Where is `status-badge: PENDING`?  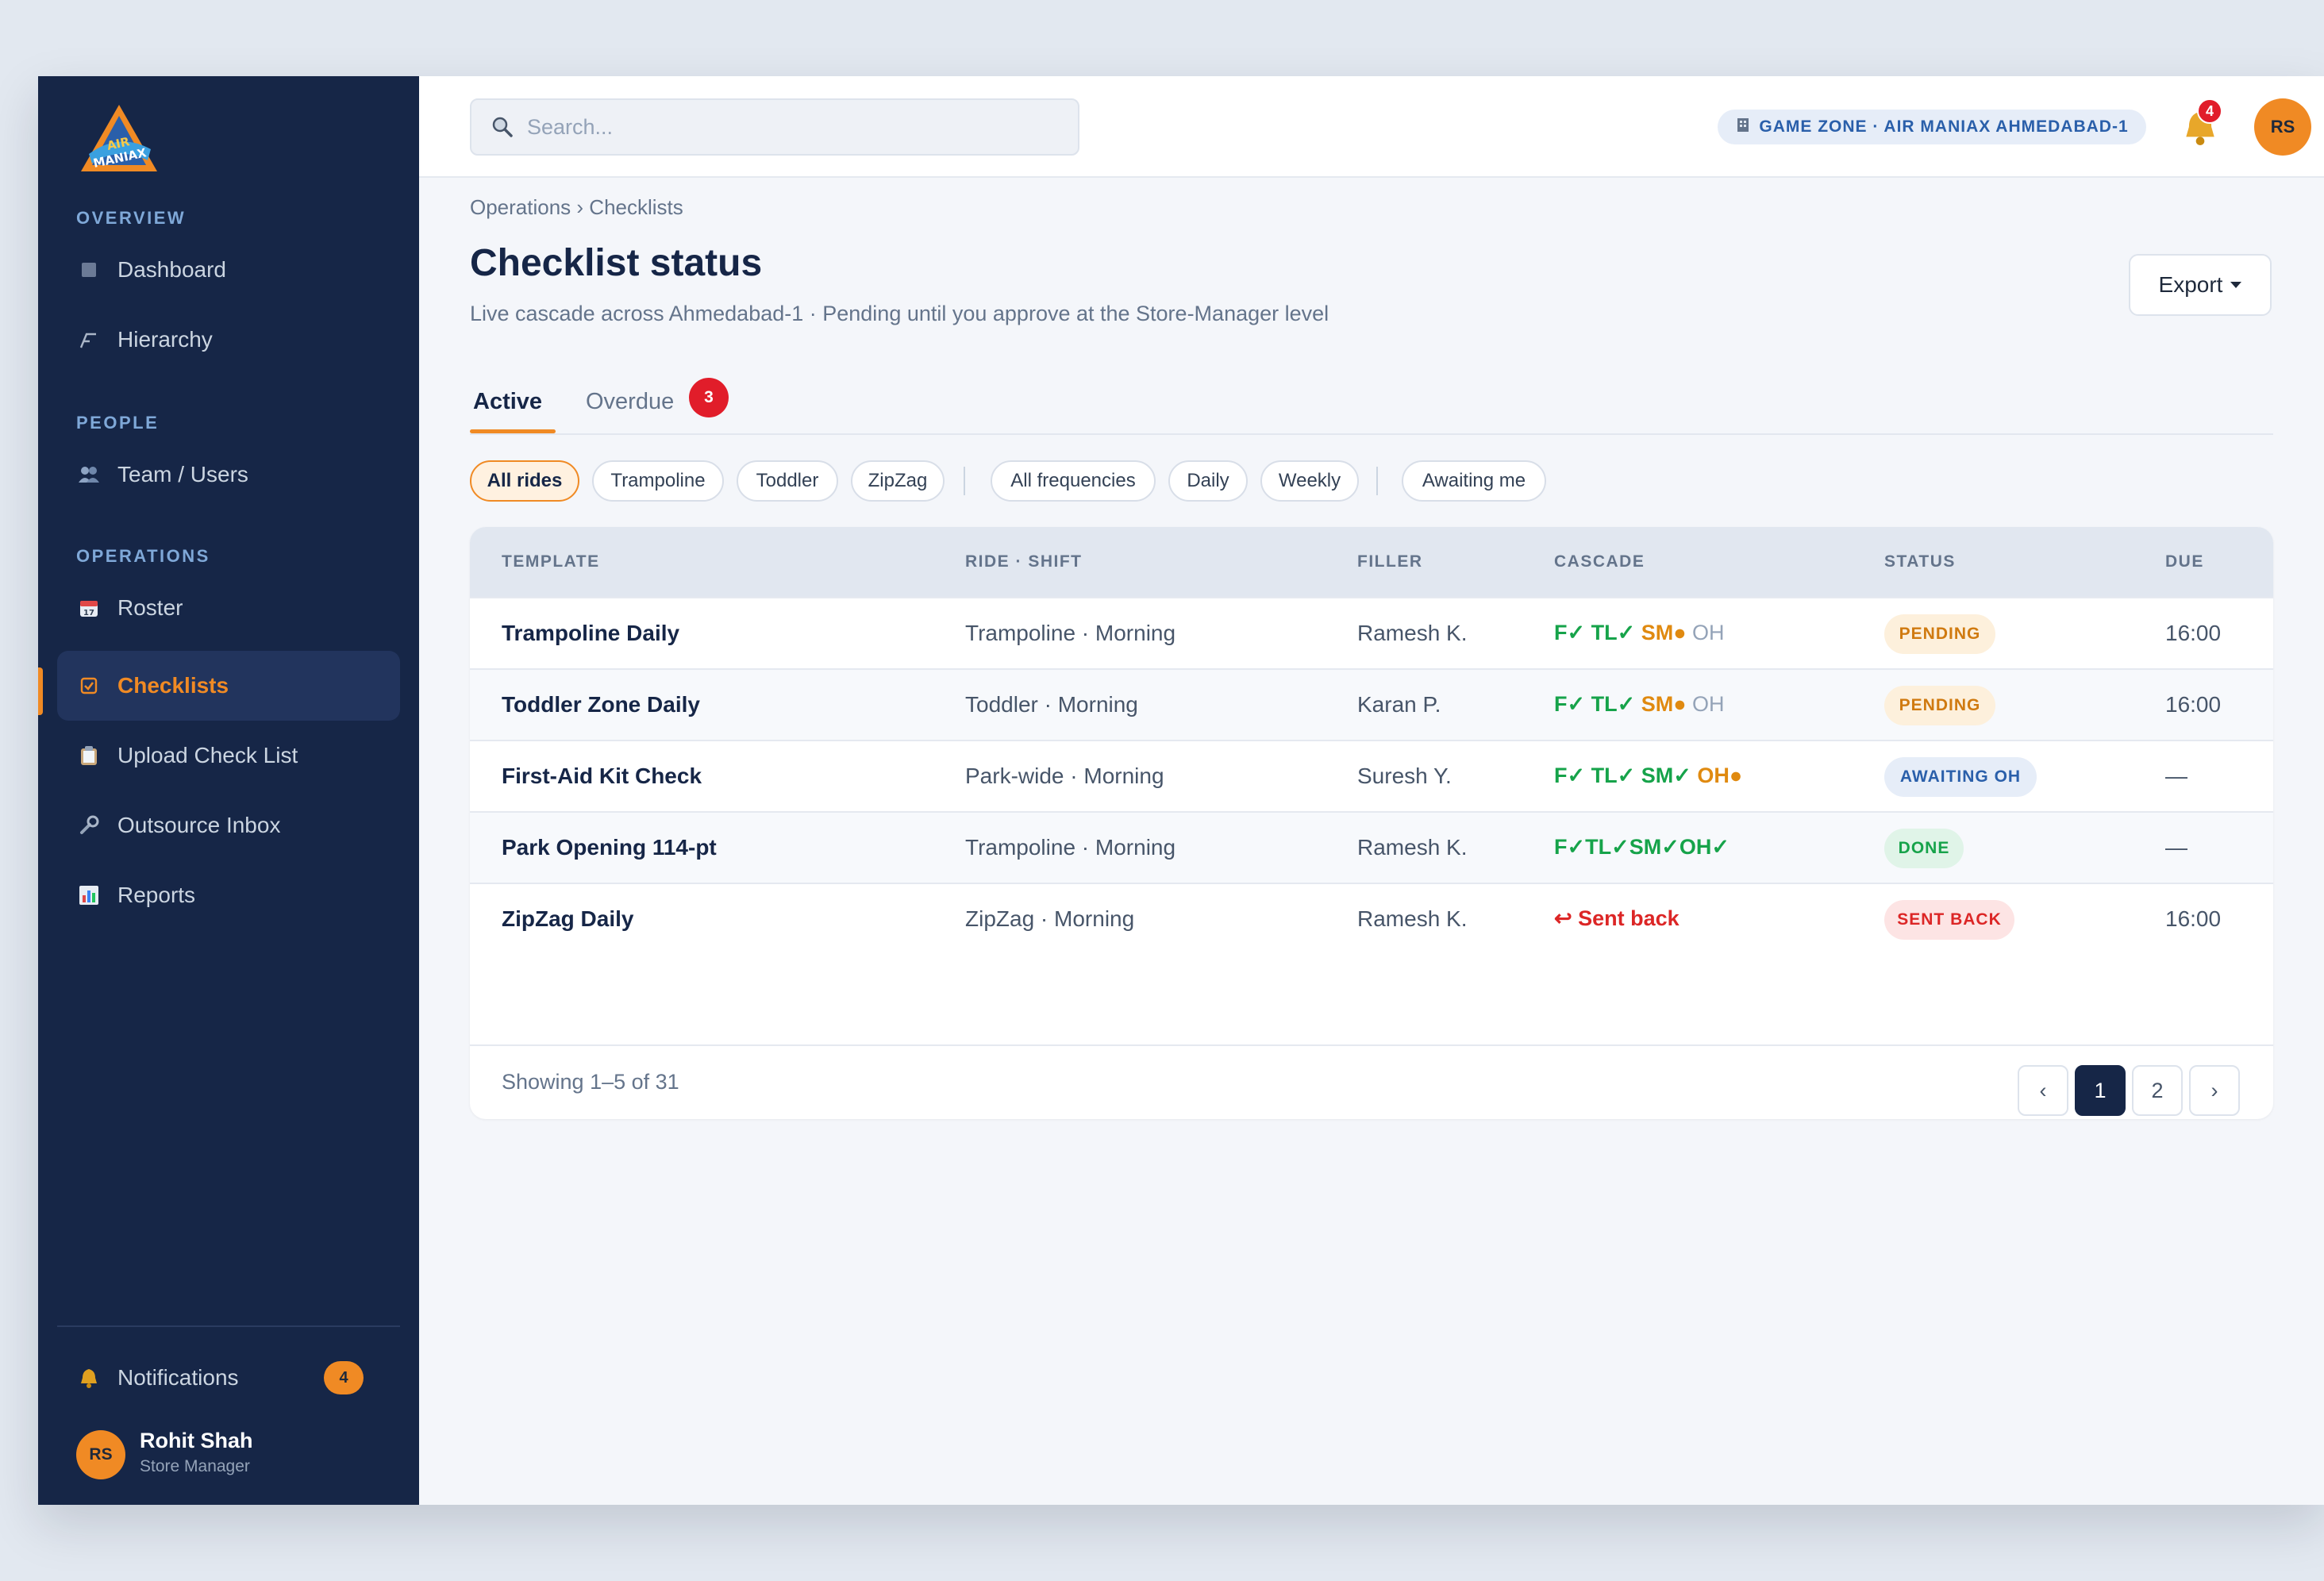 status-badge: PENDING is located at coordinates (1940, 705).